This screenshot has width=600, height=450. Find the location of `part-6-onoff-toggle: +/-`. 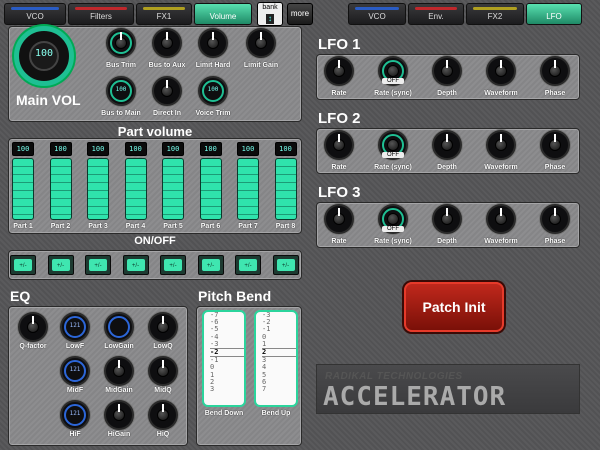

part-6-onoff-toggle: +/- is located at coordinates (210, 265).